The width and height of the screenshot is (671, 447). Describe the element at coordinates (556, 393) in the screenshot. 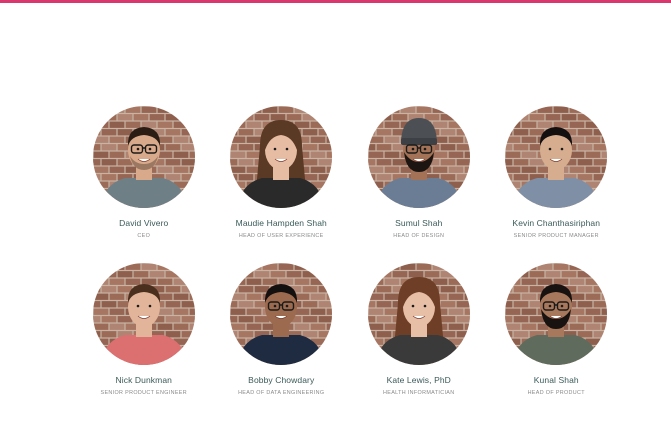

I see `member-role: Head of Product` at that location.